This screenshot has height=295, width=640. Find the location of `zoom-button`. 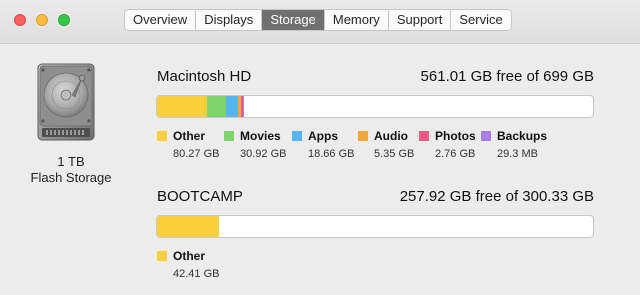

zoom-button is located at coordinates (64, 20).